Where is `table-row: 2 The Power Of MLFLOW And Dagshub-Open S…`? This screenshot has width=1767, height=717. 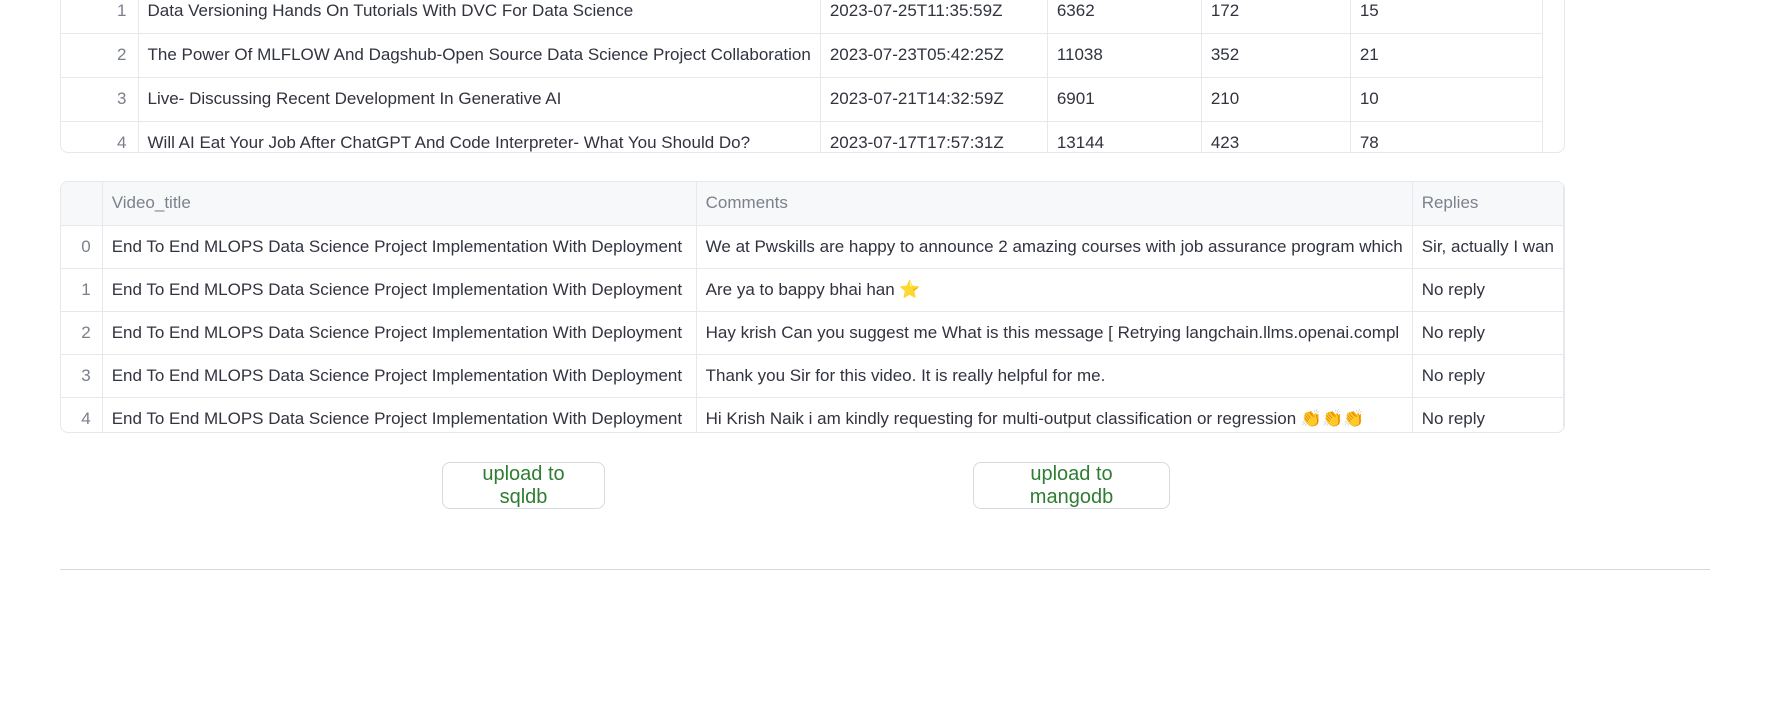
table-row: 2 The Power Of MLFLOW And Dagshub-Open S… is located at coordinates (802, 55).